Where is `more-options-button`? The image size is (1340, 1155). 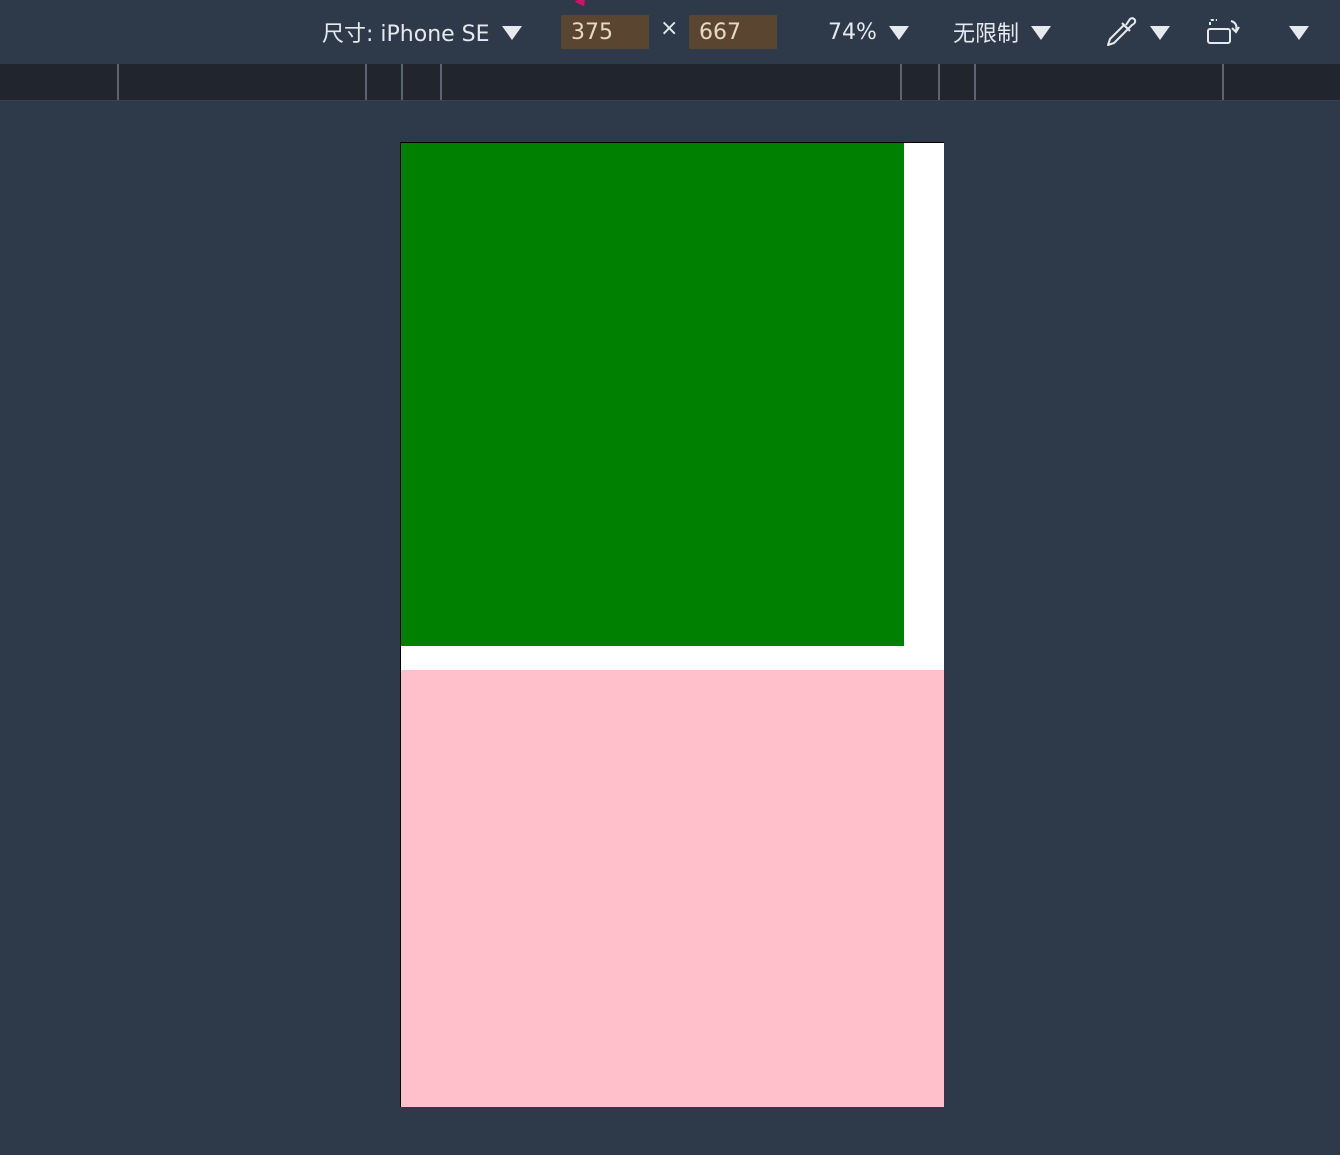 more-options-button is located at coordinates (1293, 32).